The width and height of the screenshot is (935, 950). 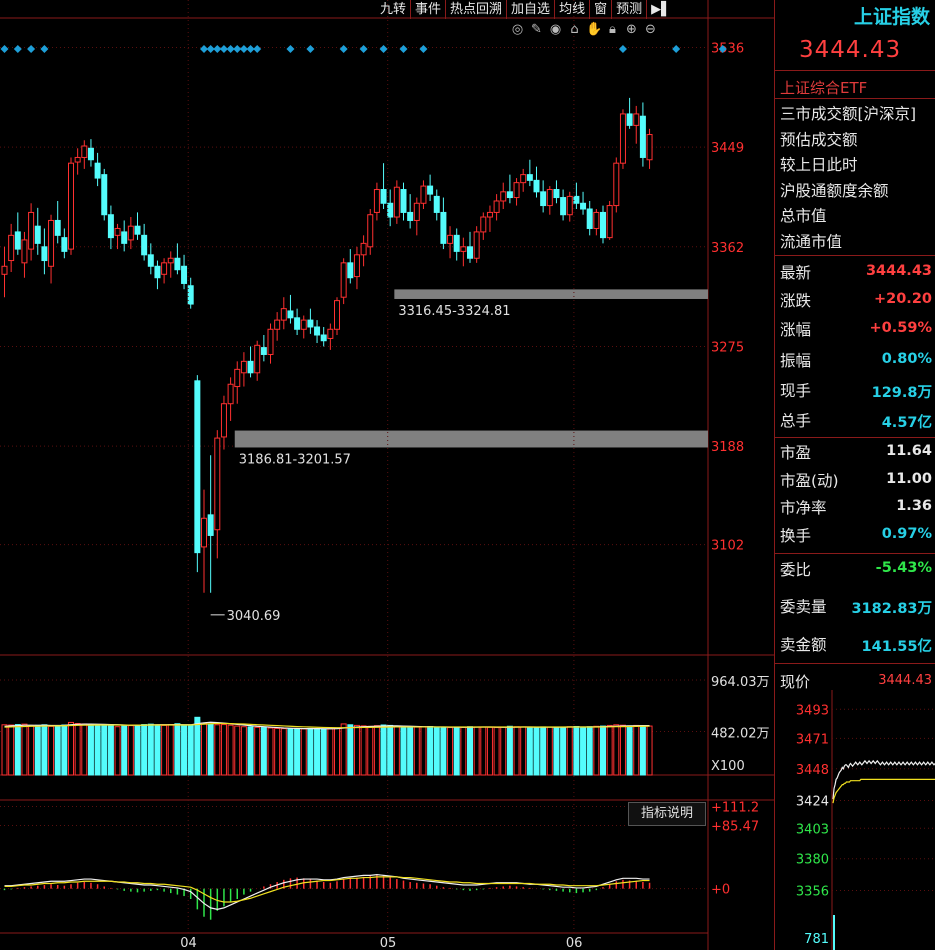 I want to click on pen-icon: ✎, so click(x=536, y=29).